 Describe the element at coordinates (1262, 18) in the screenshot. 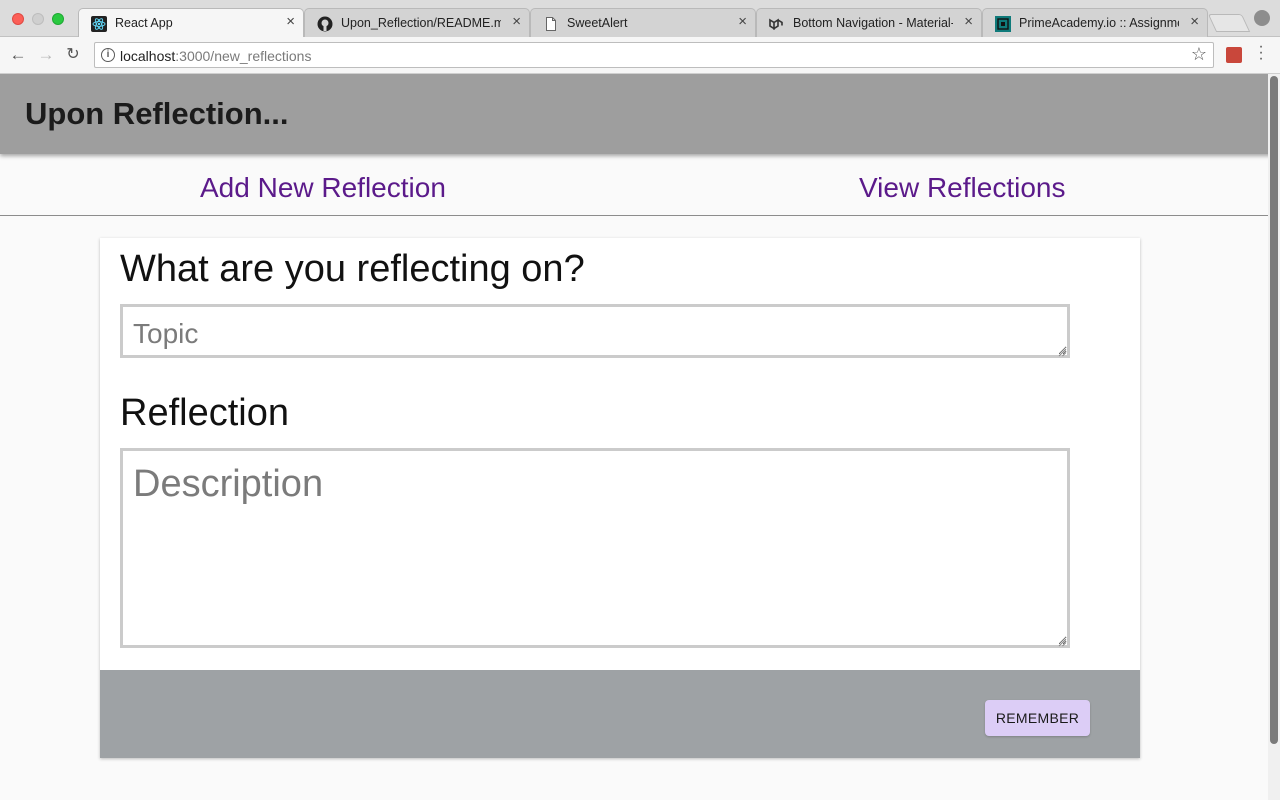

I see `profile-icon` at that location.